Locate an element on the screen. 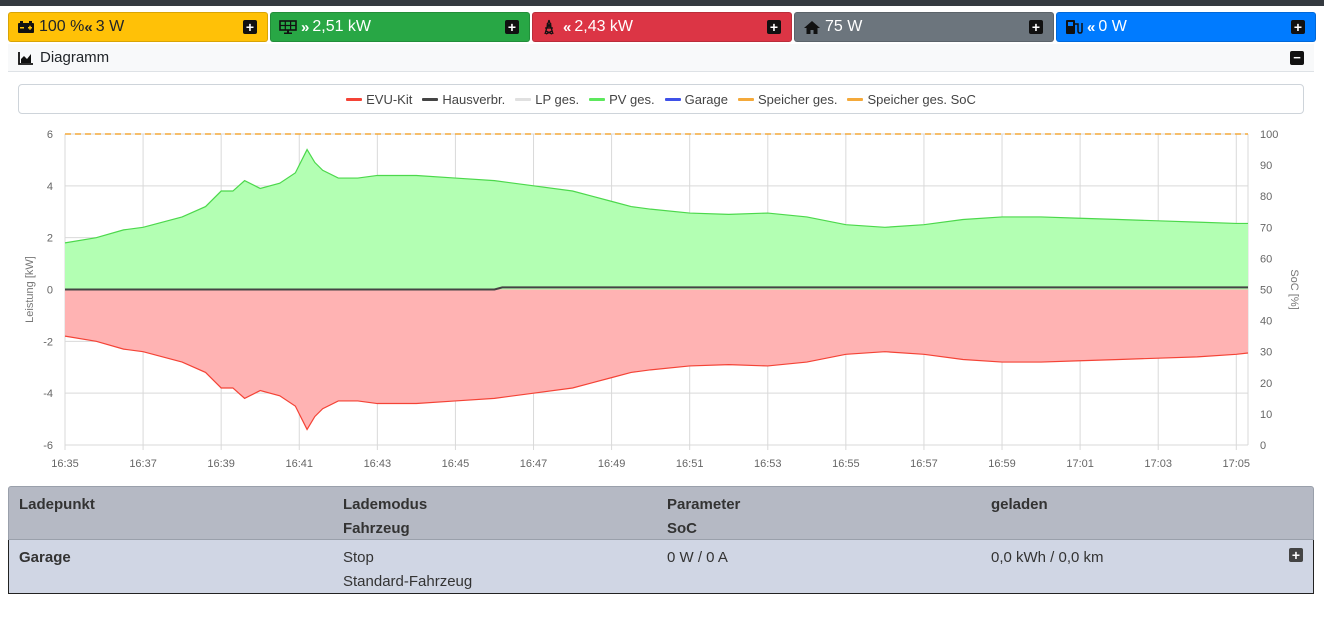 The height and width of the screenshot is (634, 1324). grid-tile: « 2,43 kW + is located at coordinates (662, 27).